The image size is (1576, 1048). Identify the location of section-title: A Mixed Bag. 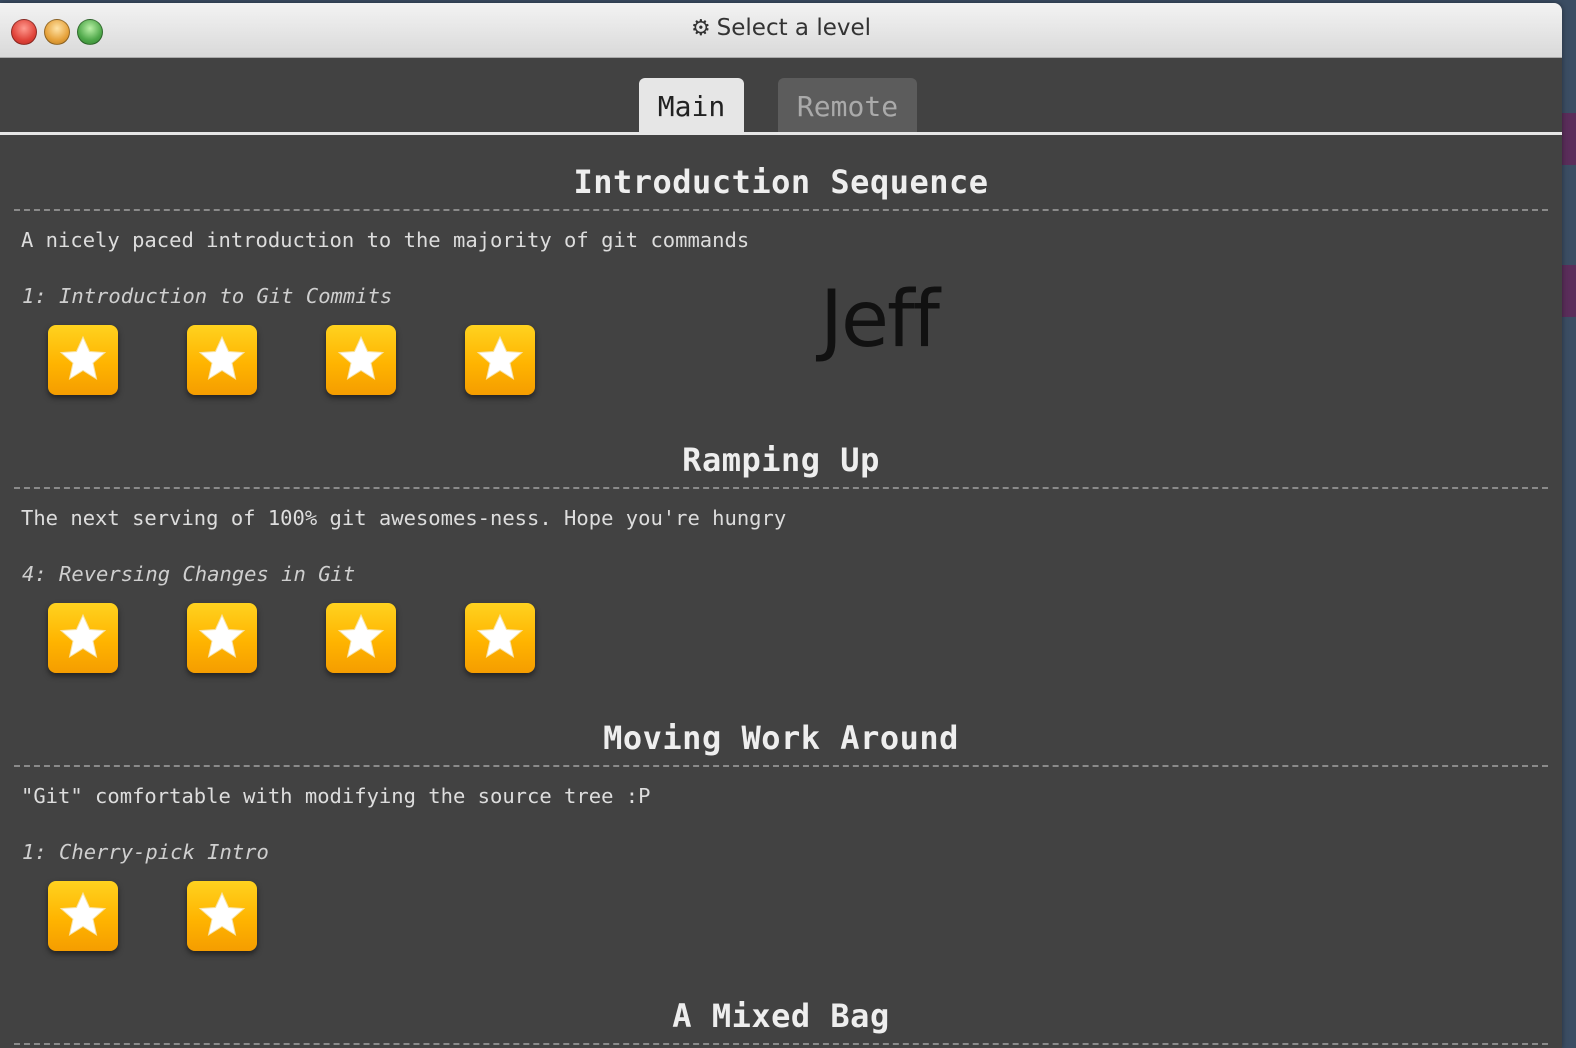
(781, 1016).